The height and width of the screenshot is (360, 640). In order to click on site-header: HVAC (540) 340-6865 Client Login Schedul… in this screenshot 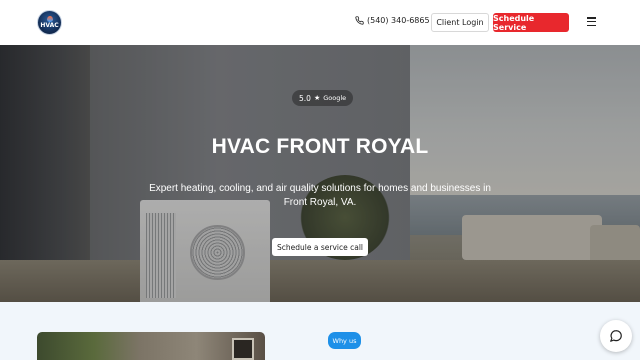, I will do `click(320, 22)`.